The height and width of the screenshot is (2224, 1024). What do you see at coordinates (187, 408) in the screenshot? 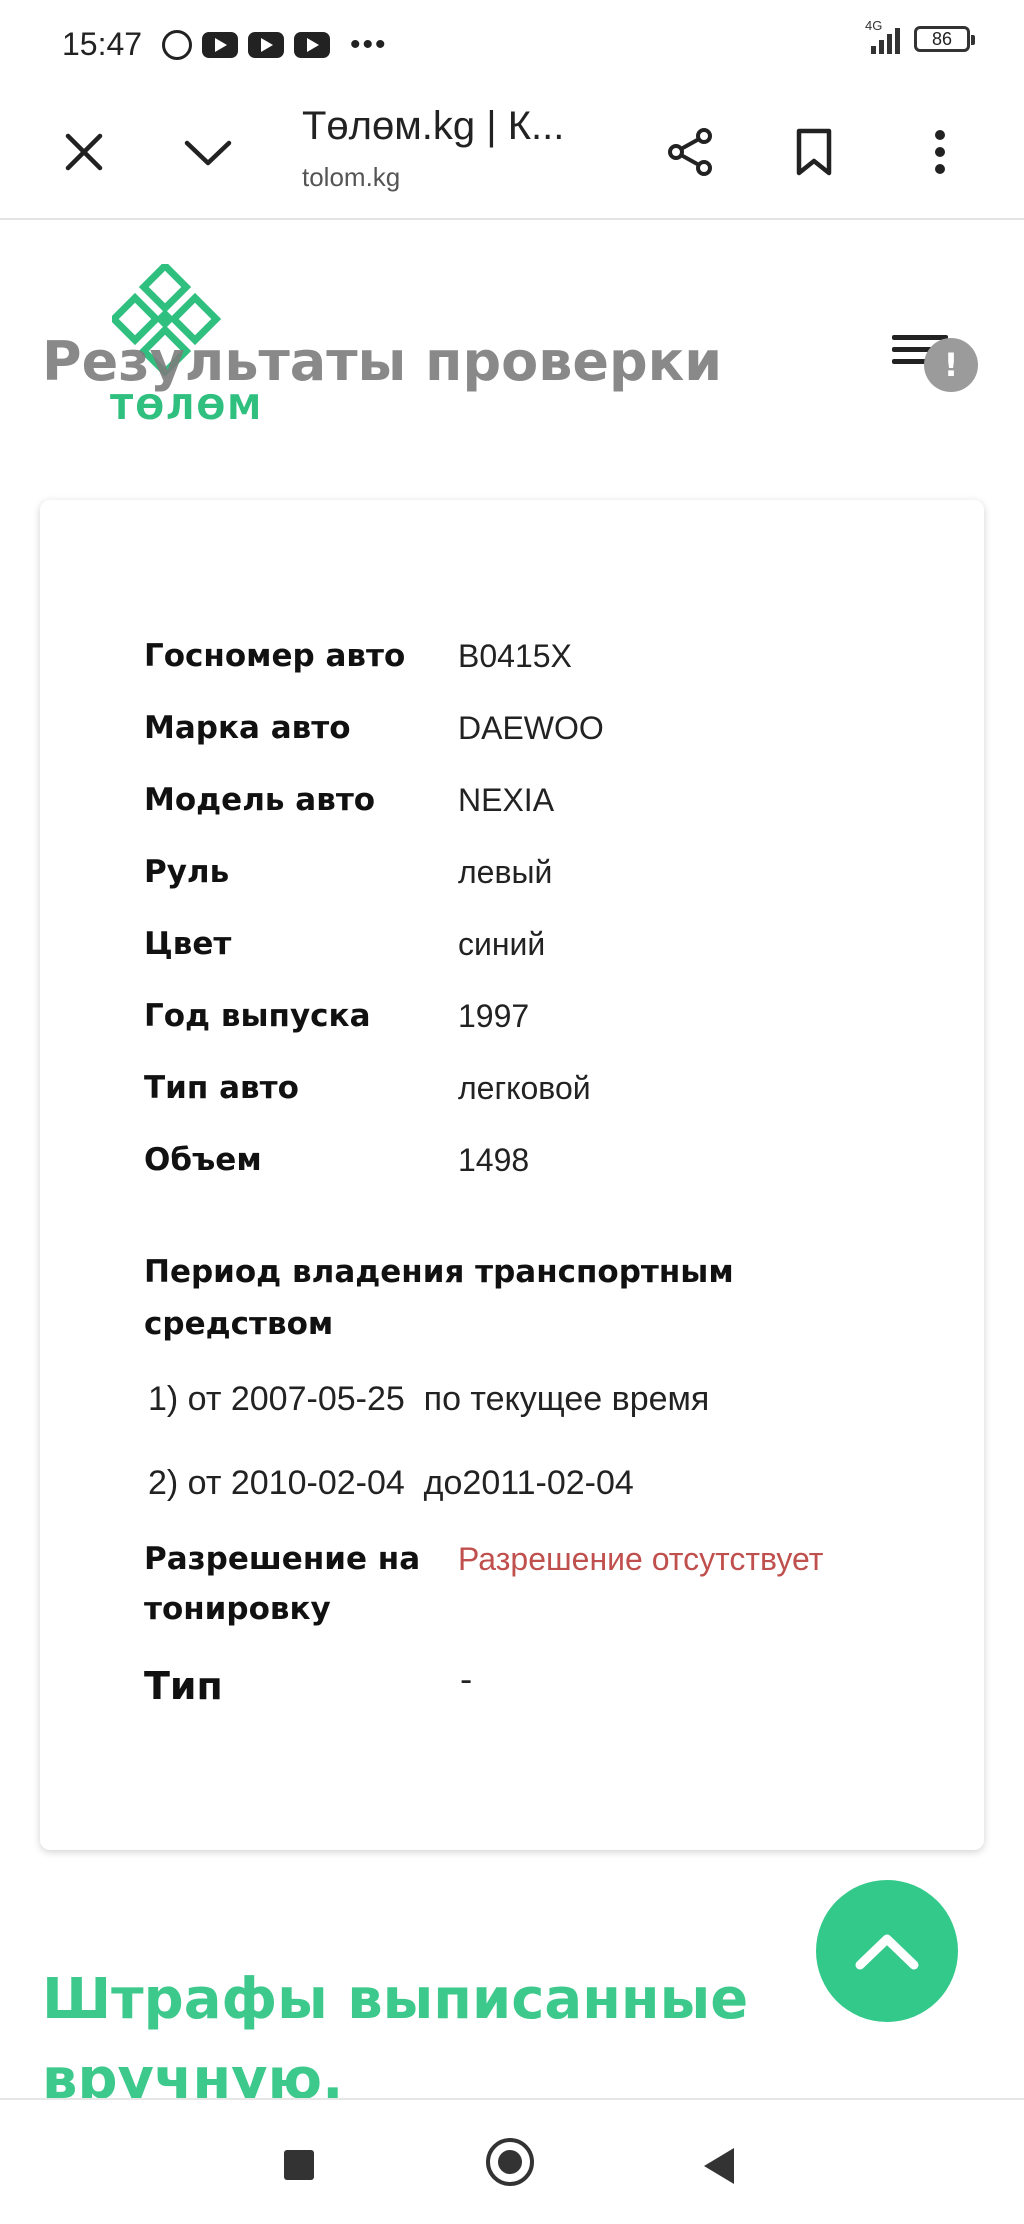
I see `logo-text: ТӨЛӨМ` at bounding box center [187, 408].